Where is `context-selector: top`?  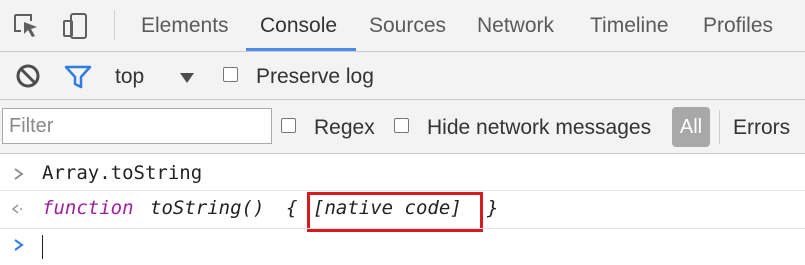 context-selector: top is located at coordinates (129, 77).